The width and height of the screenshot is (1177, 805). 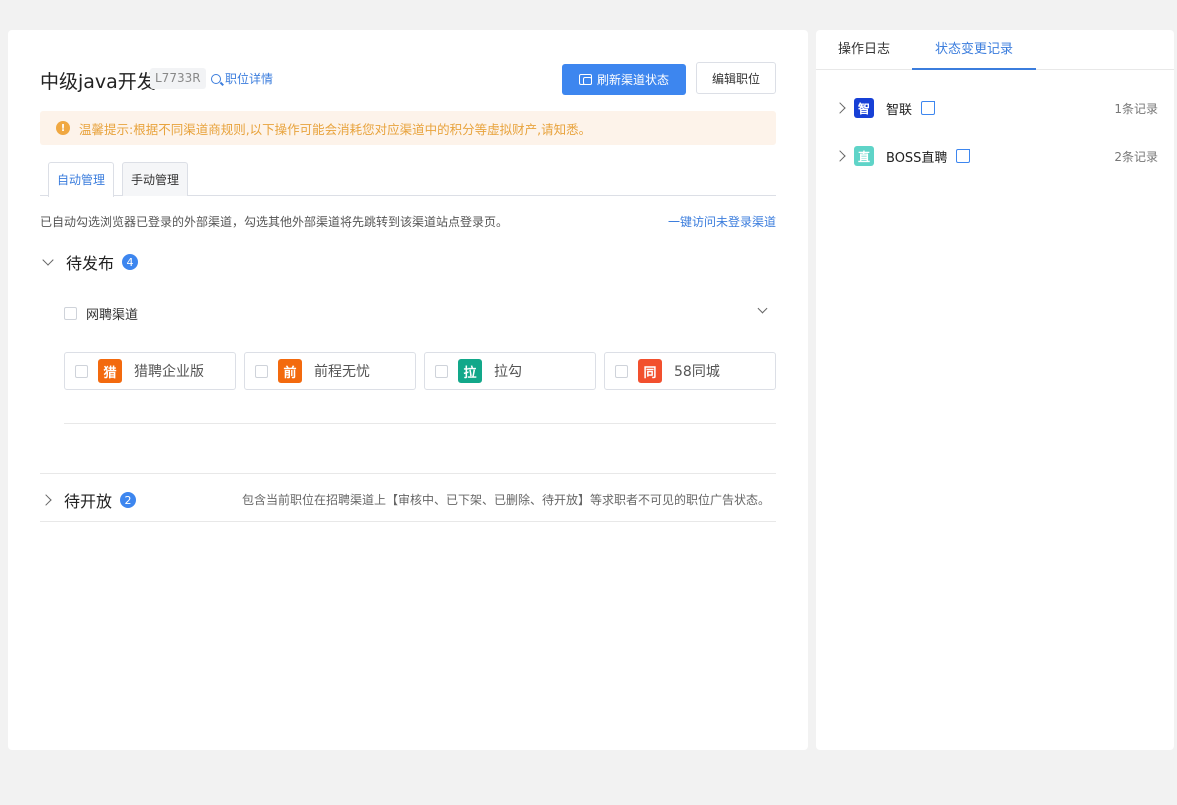 What do you see at coordinates (155, 179) in the screenshot?
I see `tab-manual-manage: 手动管理` at bounding box center [155, 179].